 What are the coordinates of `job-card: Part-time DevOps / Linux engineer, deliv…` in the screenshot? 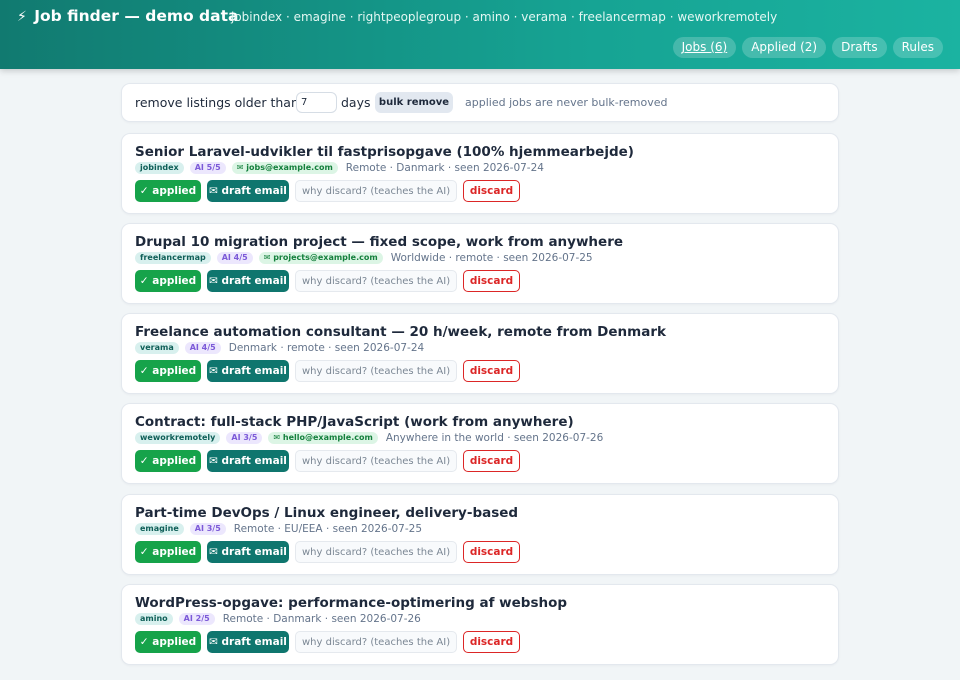 It's located at (480, 534).